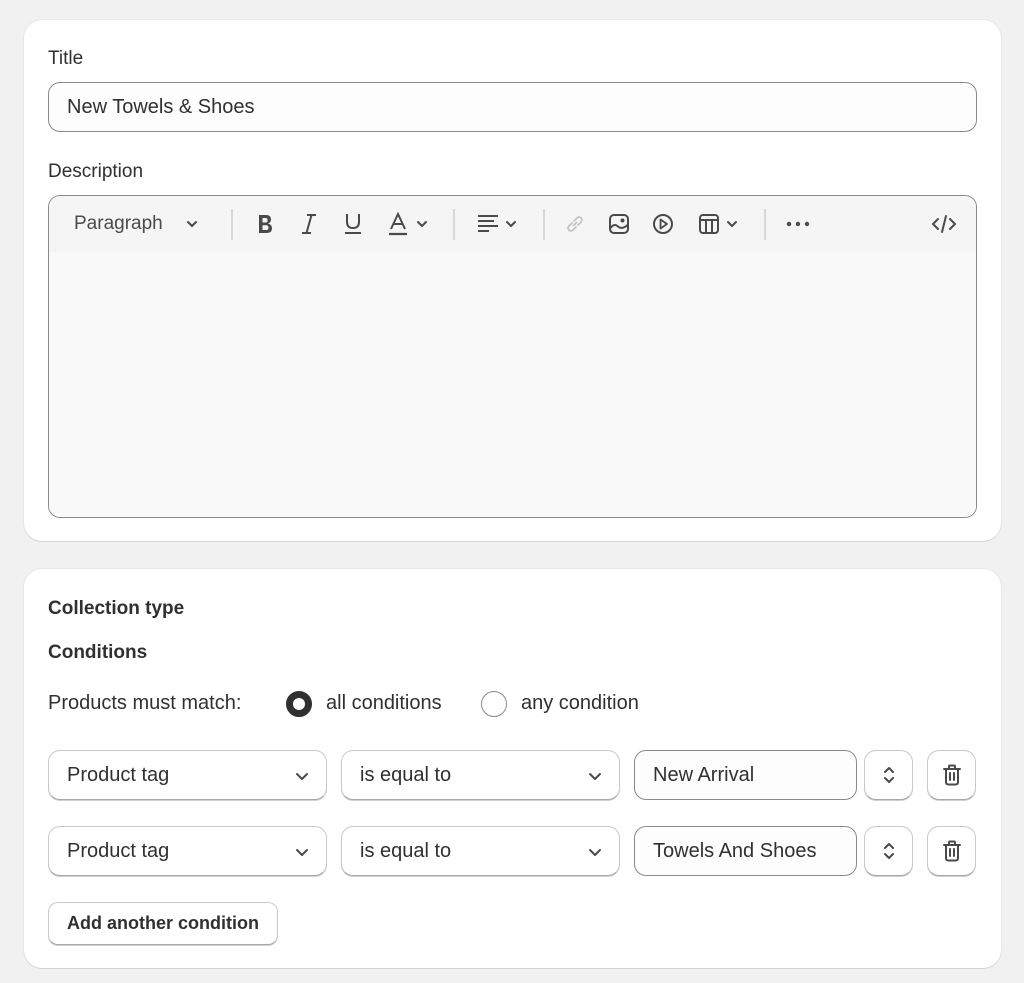 Image resolution: width=1024 pixels, height=983 pixels. What do you see at coordinates (145, 703) in the screenshot?
I see `match-label: Products must match:` at bounding box center [145, 703].